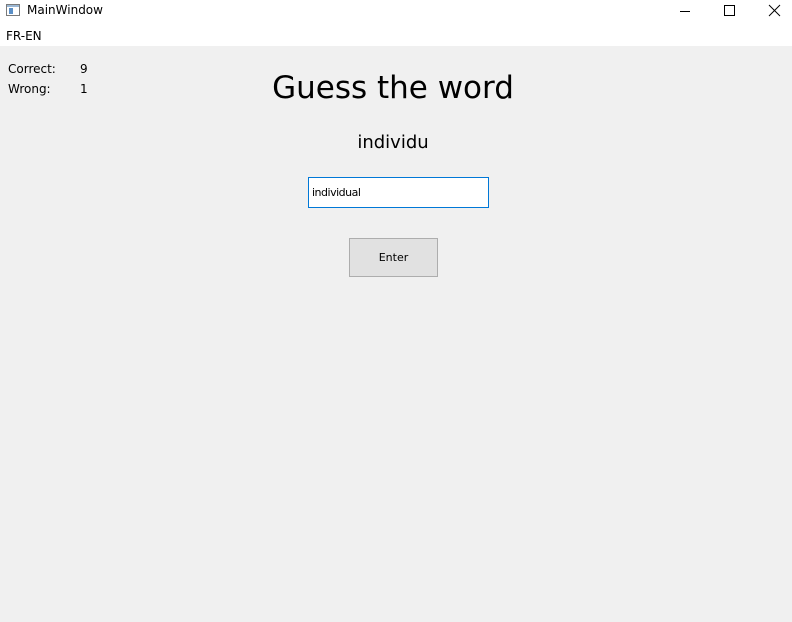 The image size is (792, 622). Describe the element at coordinates (13, 10) in the screenshot. I see `app-window-icon` at that location.